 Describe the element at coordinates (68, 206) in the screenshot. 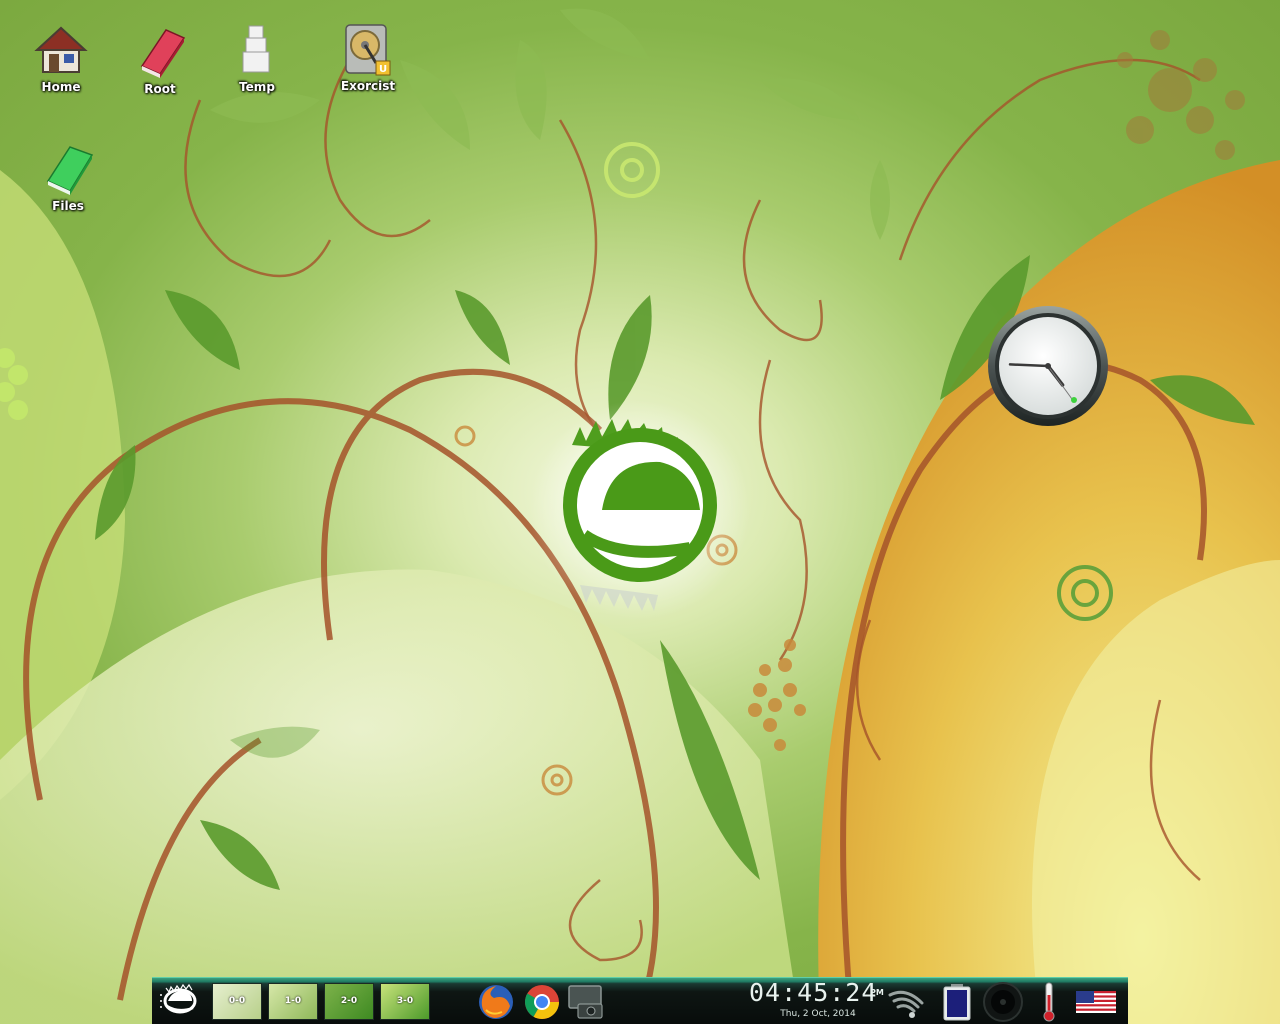

I see `desktop-icon-files-label: Files` at that location.